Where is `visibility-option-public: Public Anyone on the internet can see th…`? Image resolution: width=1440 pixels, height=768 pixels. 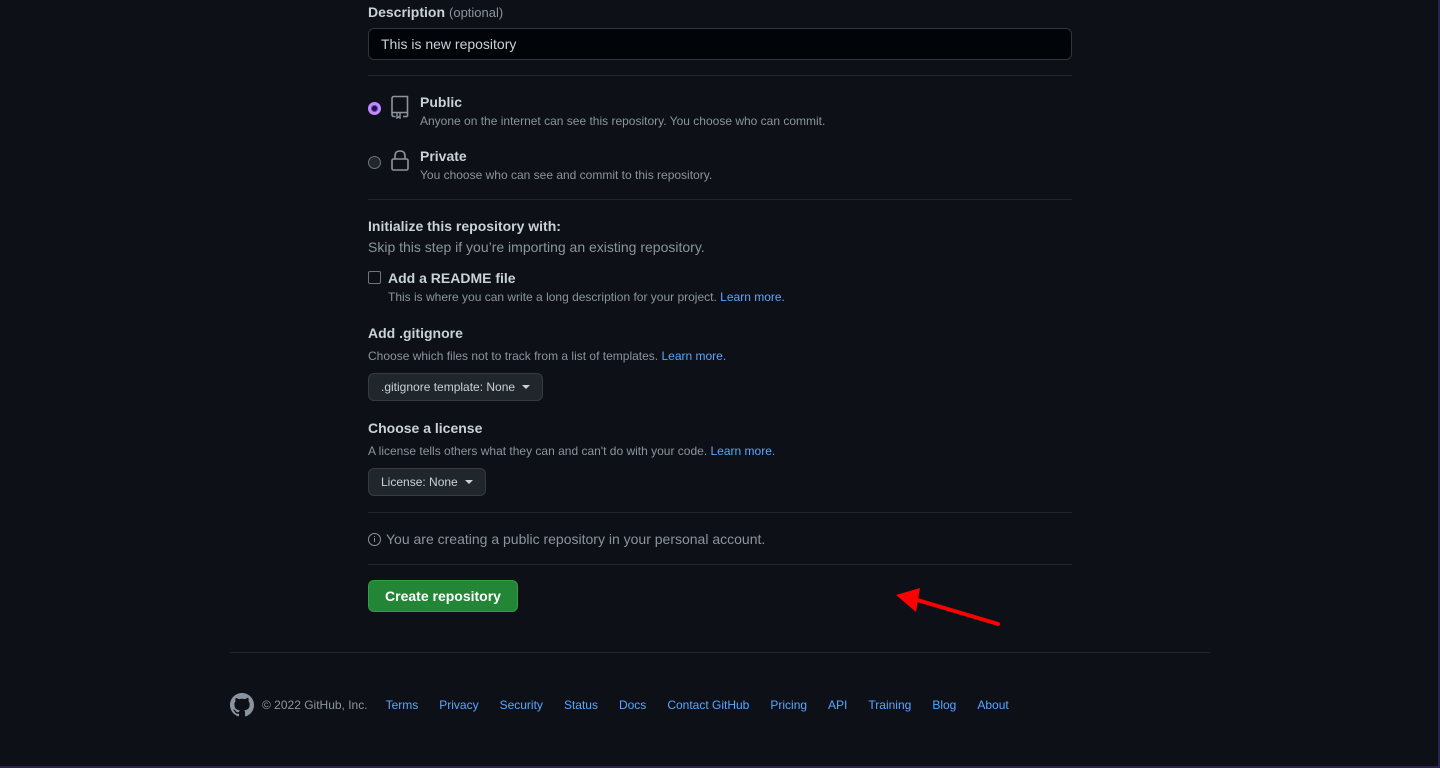 visibility-option-public: Public Anyone on the internet can see th… is located at coordinates (720, 118).